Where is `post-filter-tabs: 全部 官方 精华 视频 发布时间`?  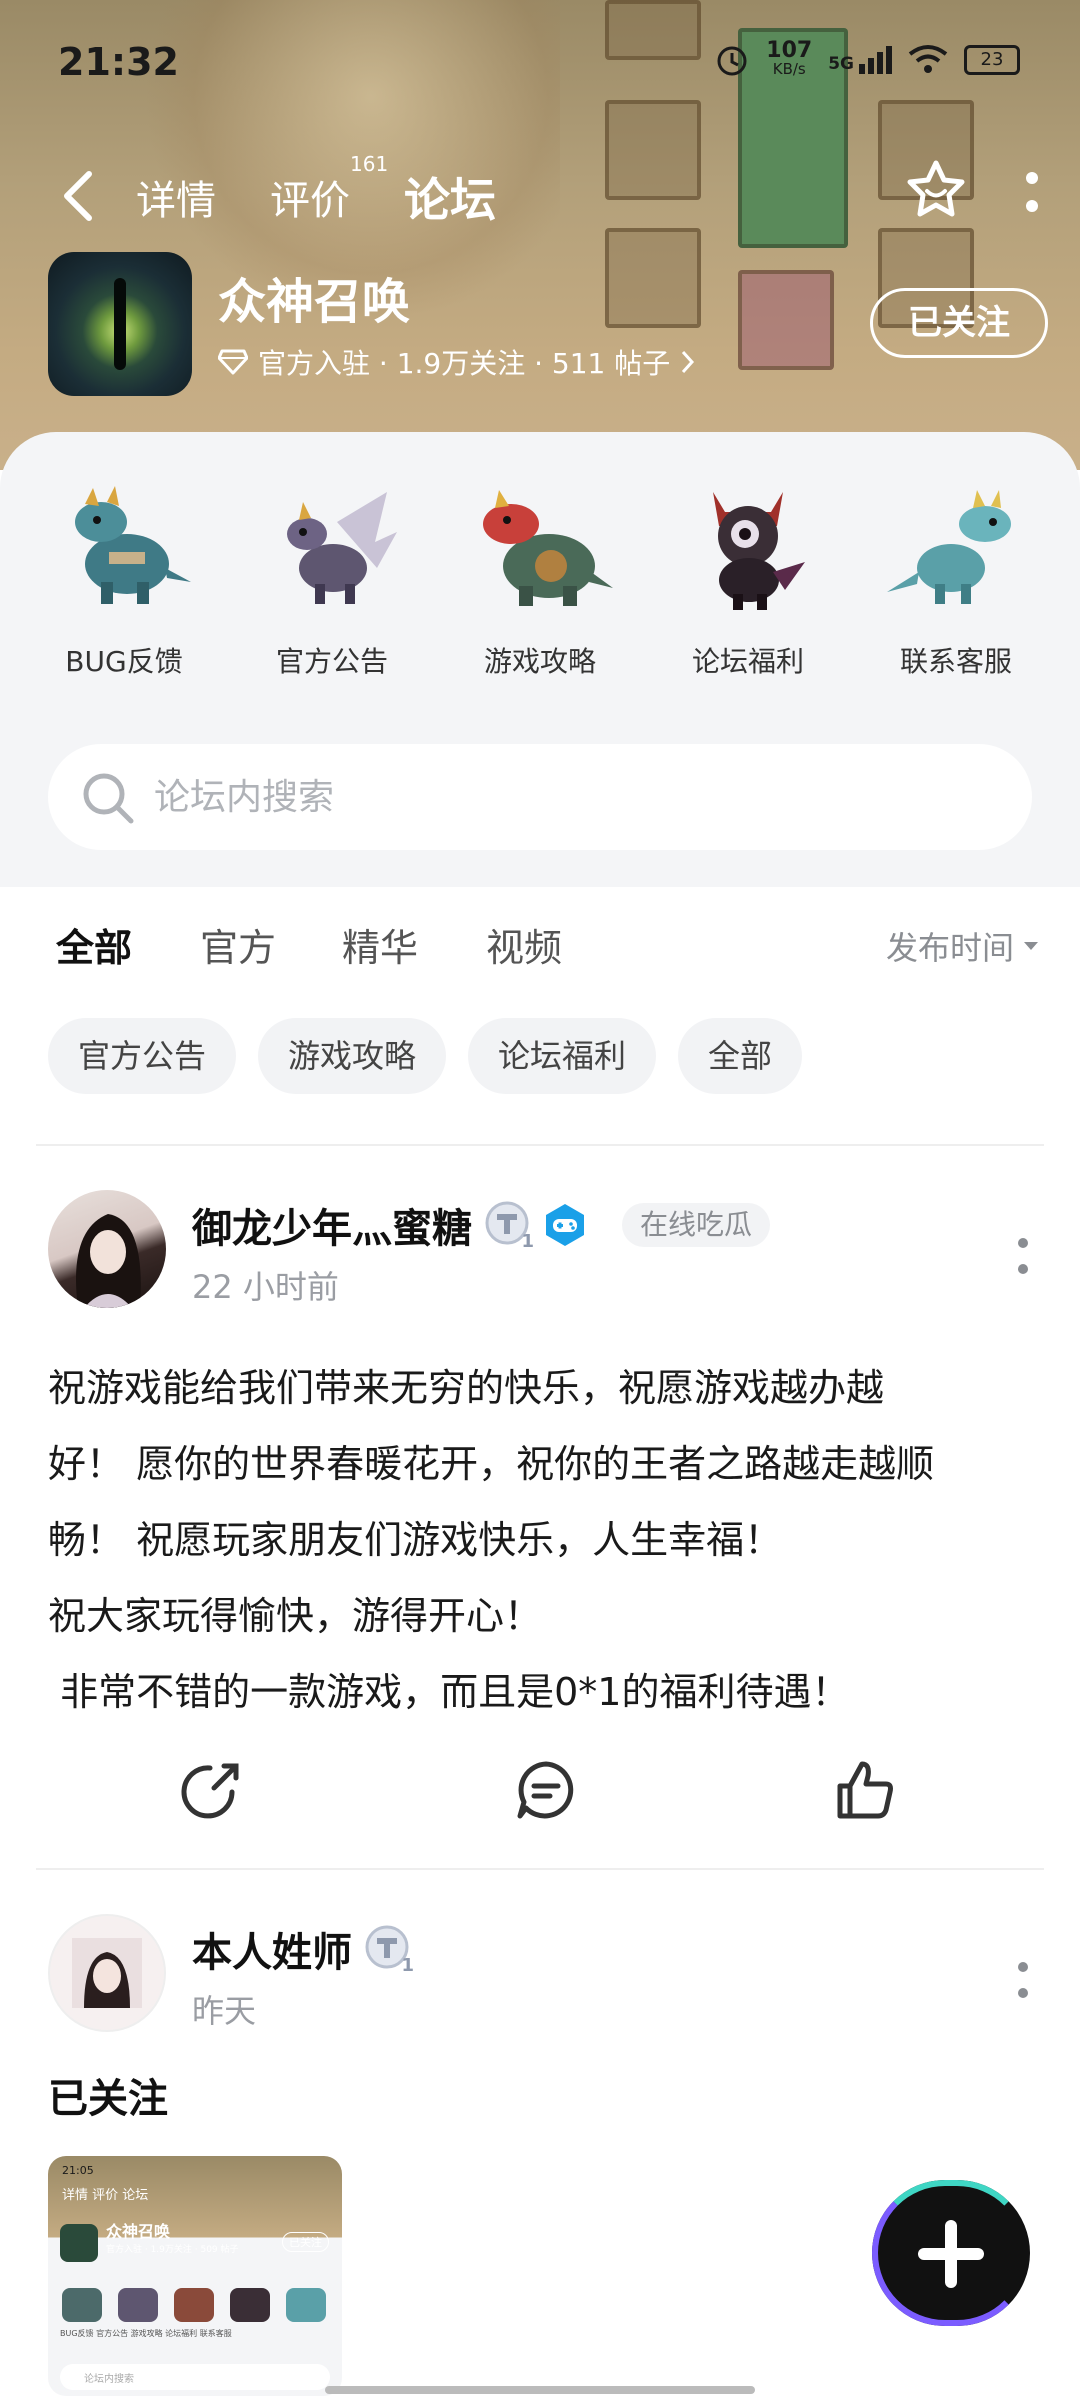
post-filter-tabs: 全部 官方 精华 视频 发布时间 is located at coordinates (540, 944).